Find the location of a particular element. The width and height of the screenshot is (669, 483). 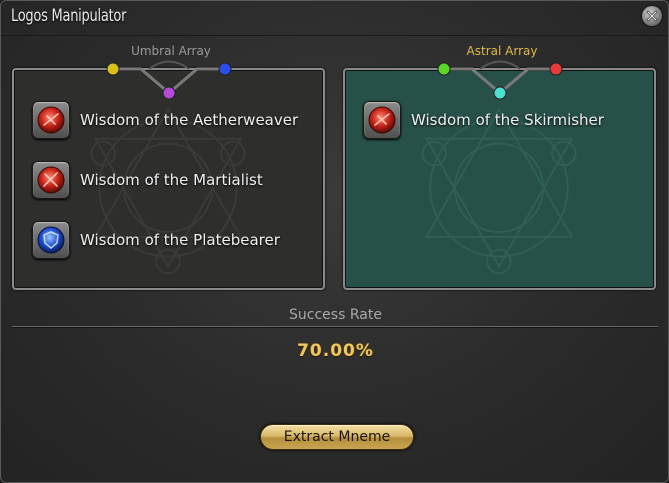

blue-crystal-icon is located at coordinates (51, 240).